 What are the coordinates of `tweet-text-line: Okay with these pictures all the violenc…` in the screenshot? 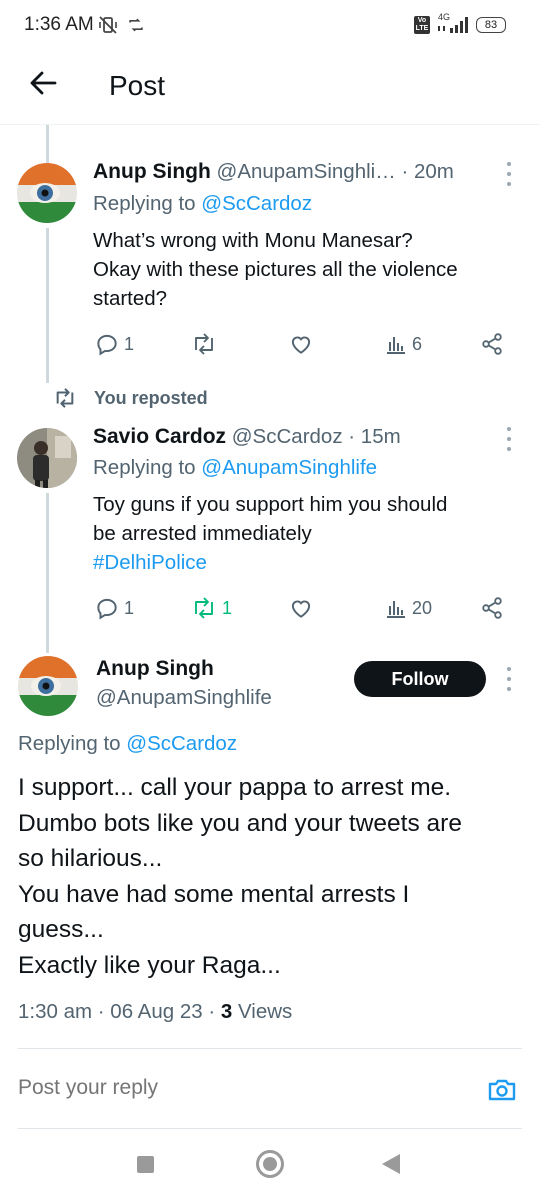 It's located at (275, 269).